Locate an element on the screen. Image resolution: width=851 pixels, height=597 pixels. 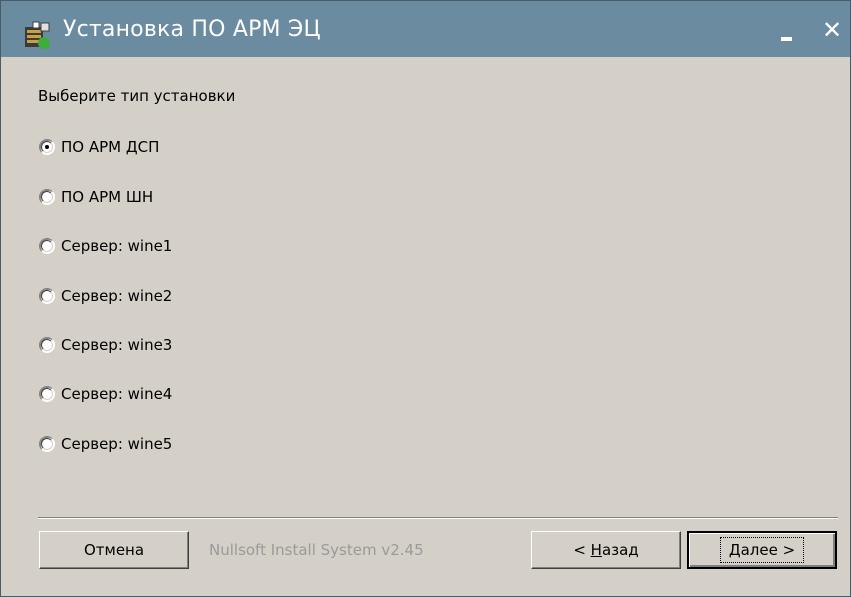
radio-dot is located at coordinates (47, 147).